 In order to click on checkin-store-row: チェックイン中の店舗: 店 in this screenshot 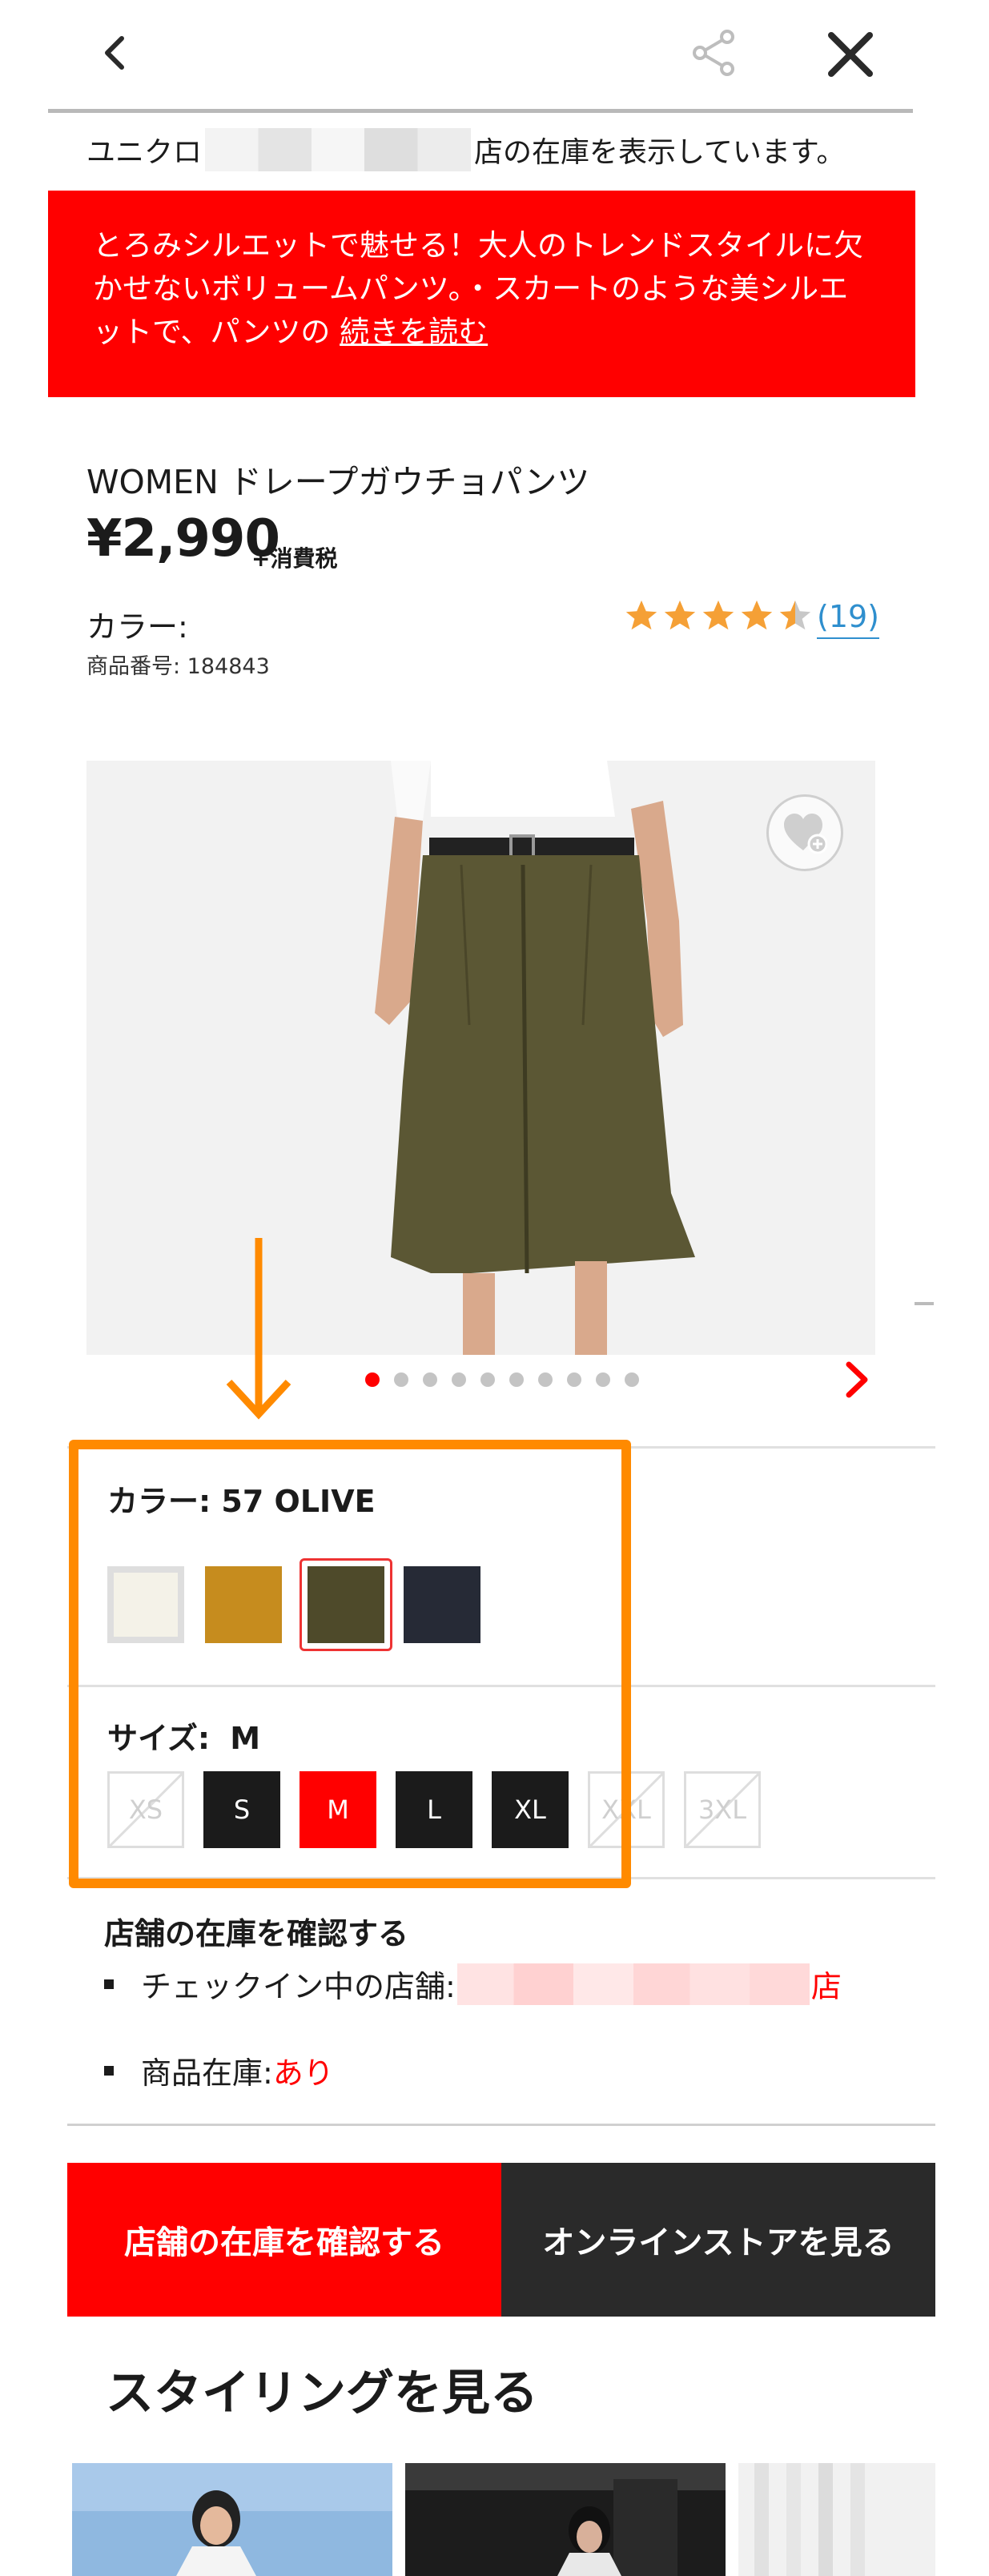, I will do `click(473, 1984)`.